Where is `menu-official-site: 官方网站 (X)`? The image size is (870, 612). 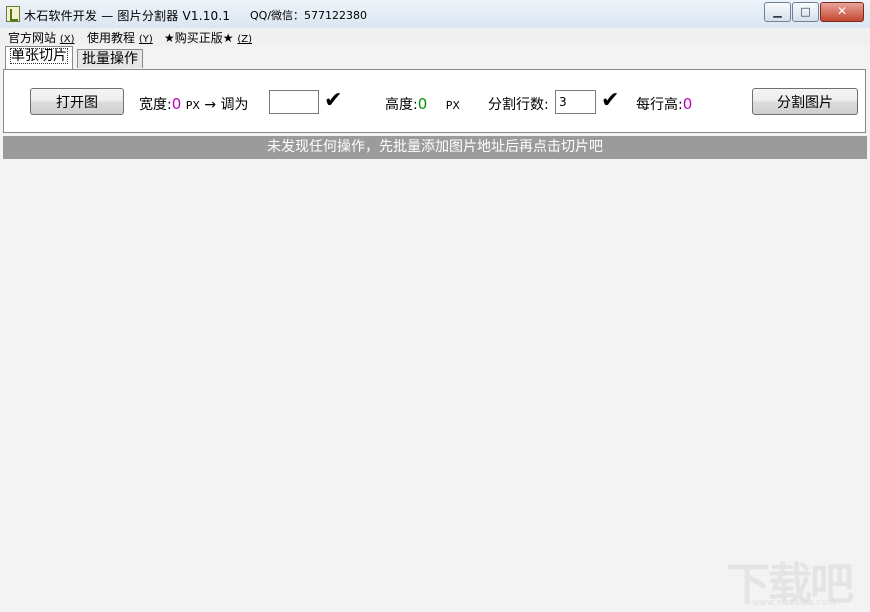
menu-official-site: 官方网站 (X) is located at coordinates (41, 37).